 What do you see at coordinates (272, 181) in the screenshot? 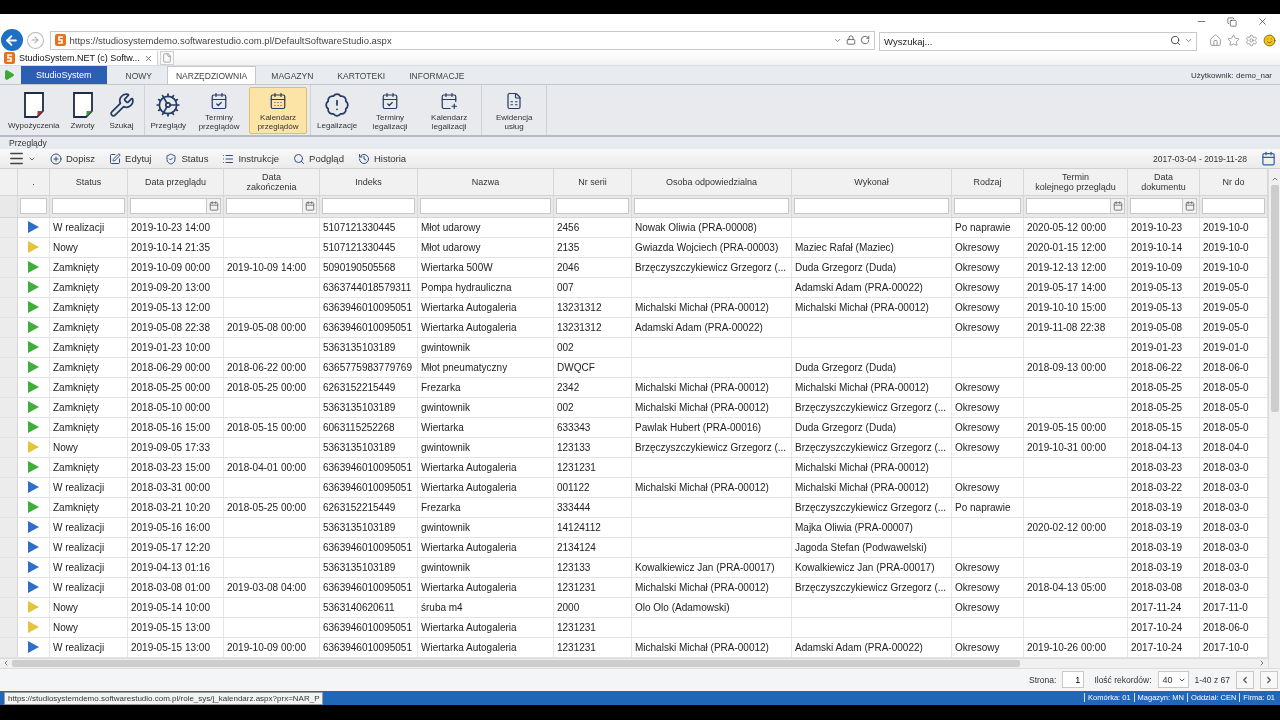
I see `column-header: Data zakończenia` at bounding box center [272, 181].